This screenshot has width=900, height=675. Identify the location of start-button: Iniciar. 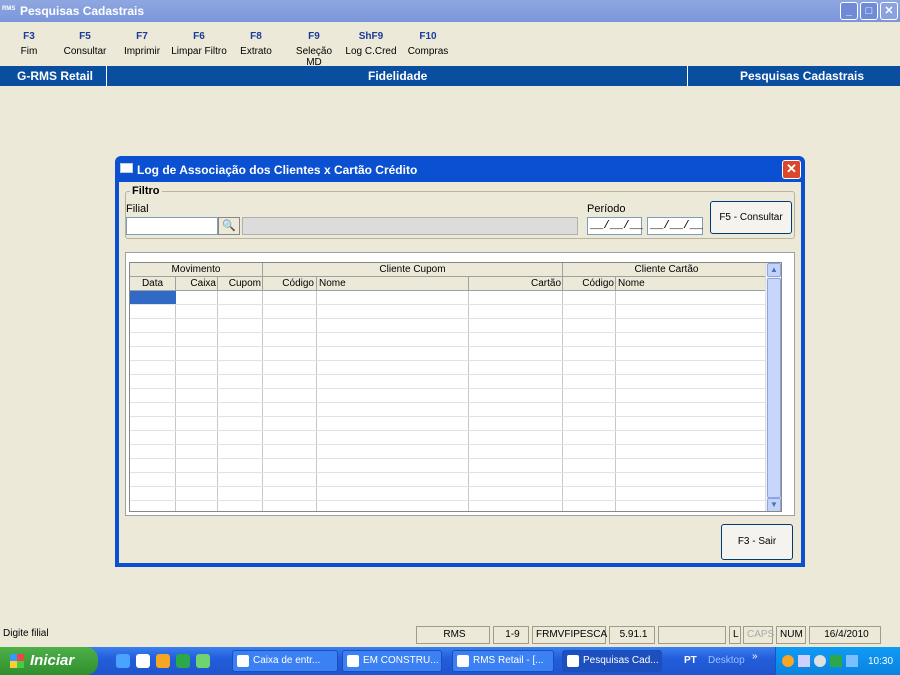
(49, 661).